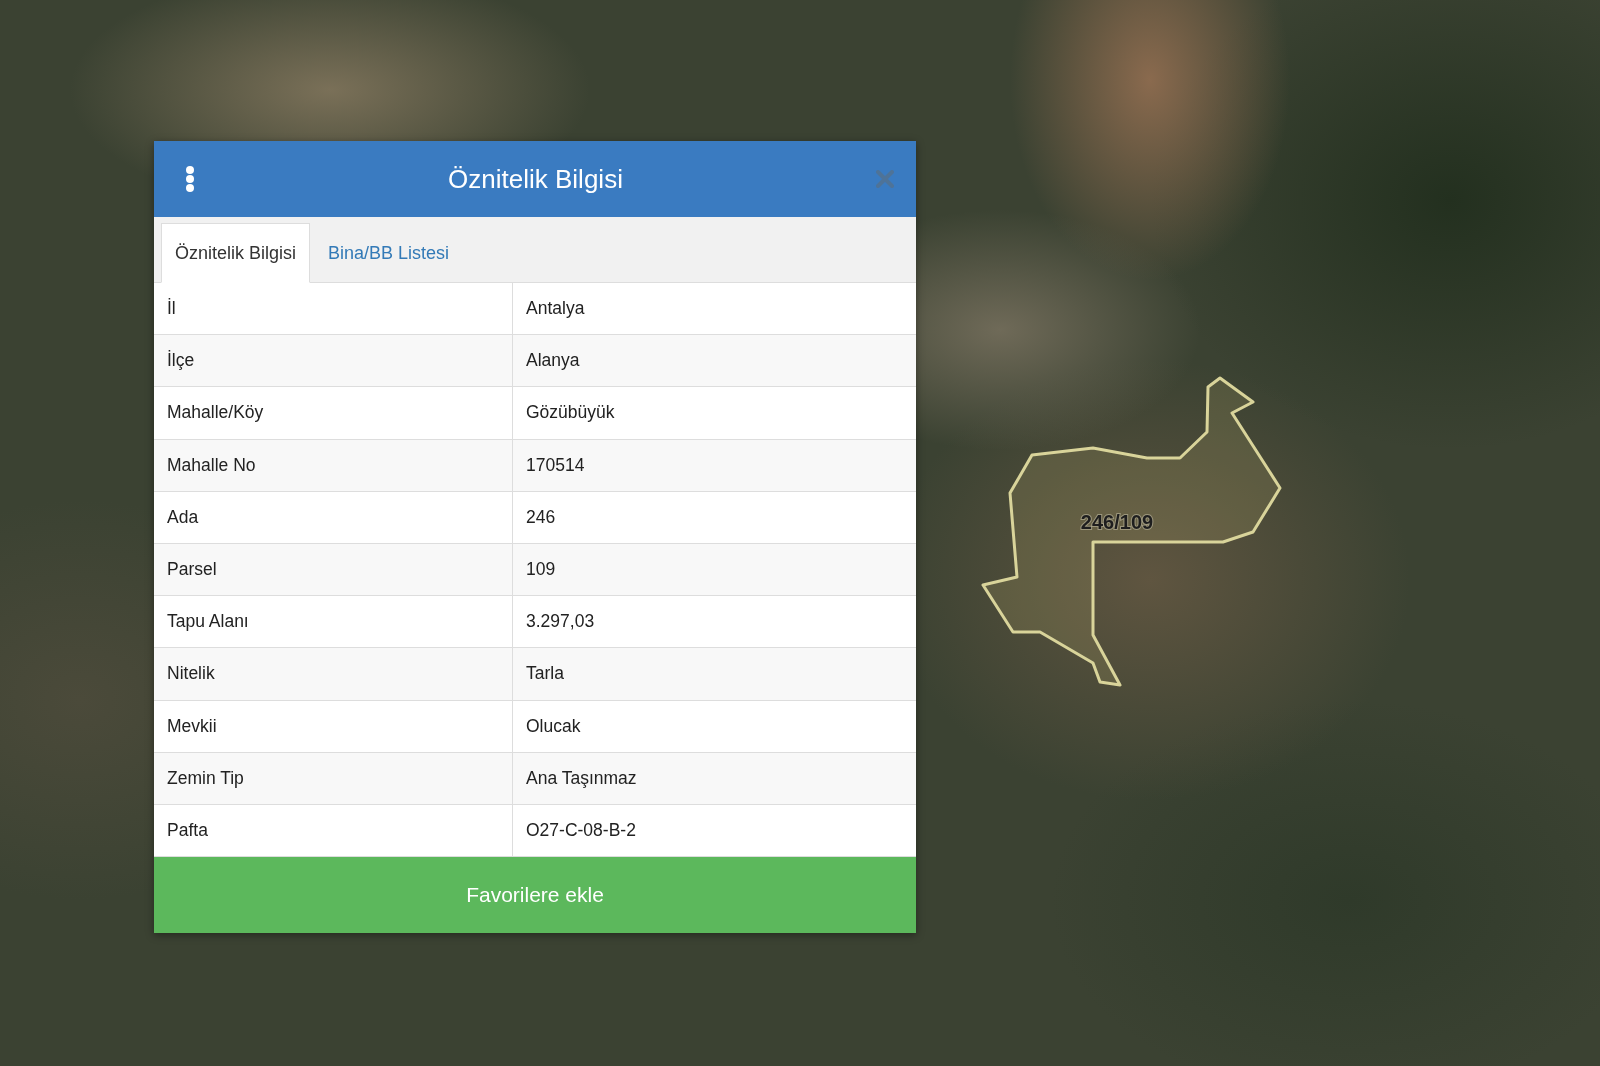 The image size is (1600, 1066). Describe the element at coordinates (389, 253) in the screenshot. I see `tab: Bina/BB Listesi` at that location.